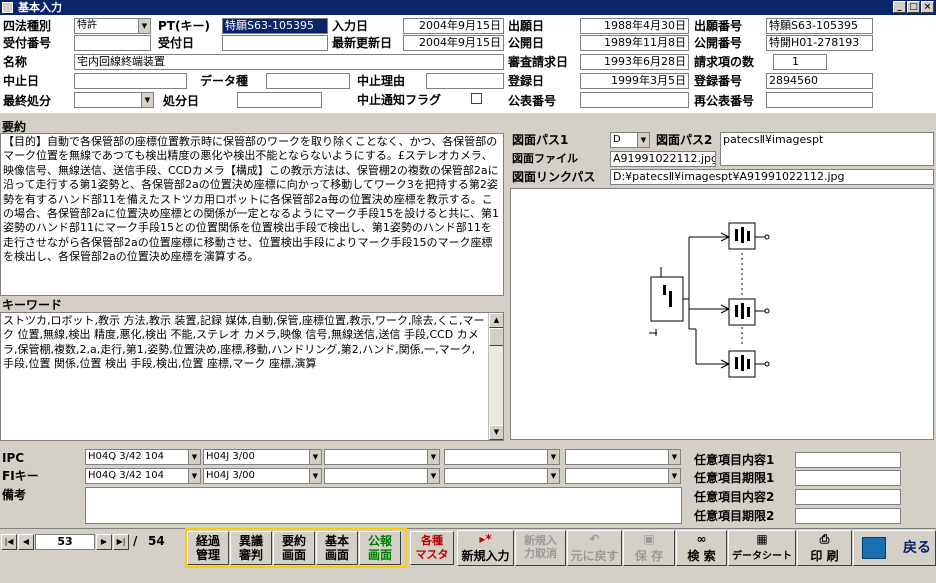 Image resolution: width=936 pixels, height=583 pixels. What do you see at coordinates (130, 81) in the screenshot?
I see `chushibi-field` at bounding box center [130, 81].